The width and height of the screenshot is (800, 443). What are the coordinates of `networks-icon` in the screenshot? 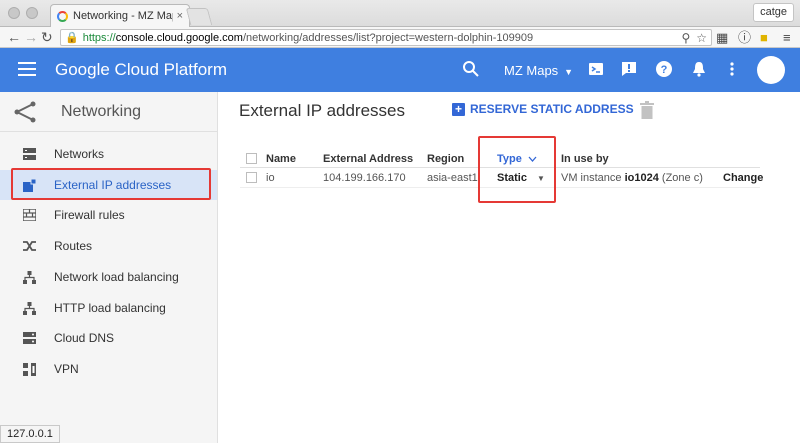 It's located at (29, 154).